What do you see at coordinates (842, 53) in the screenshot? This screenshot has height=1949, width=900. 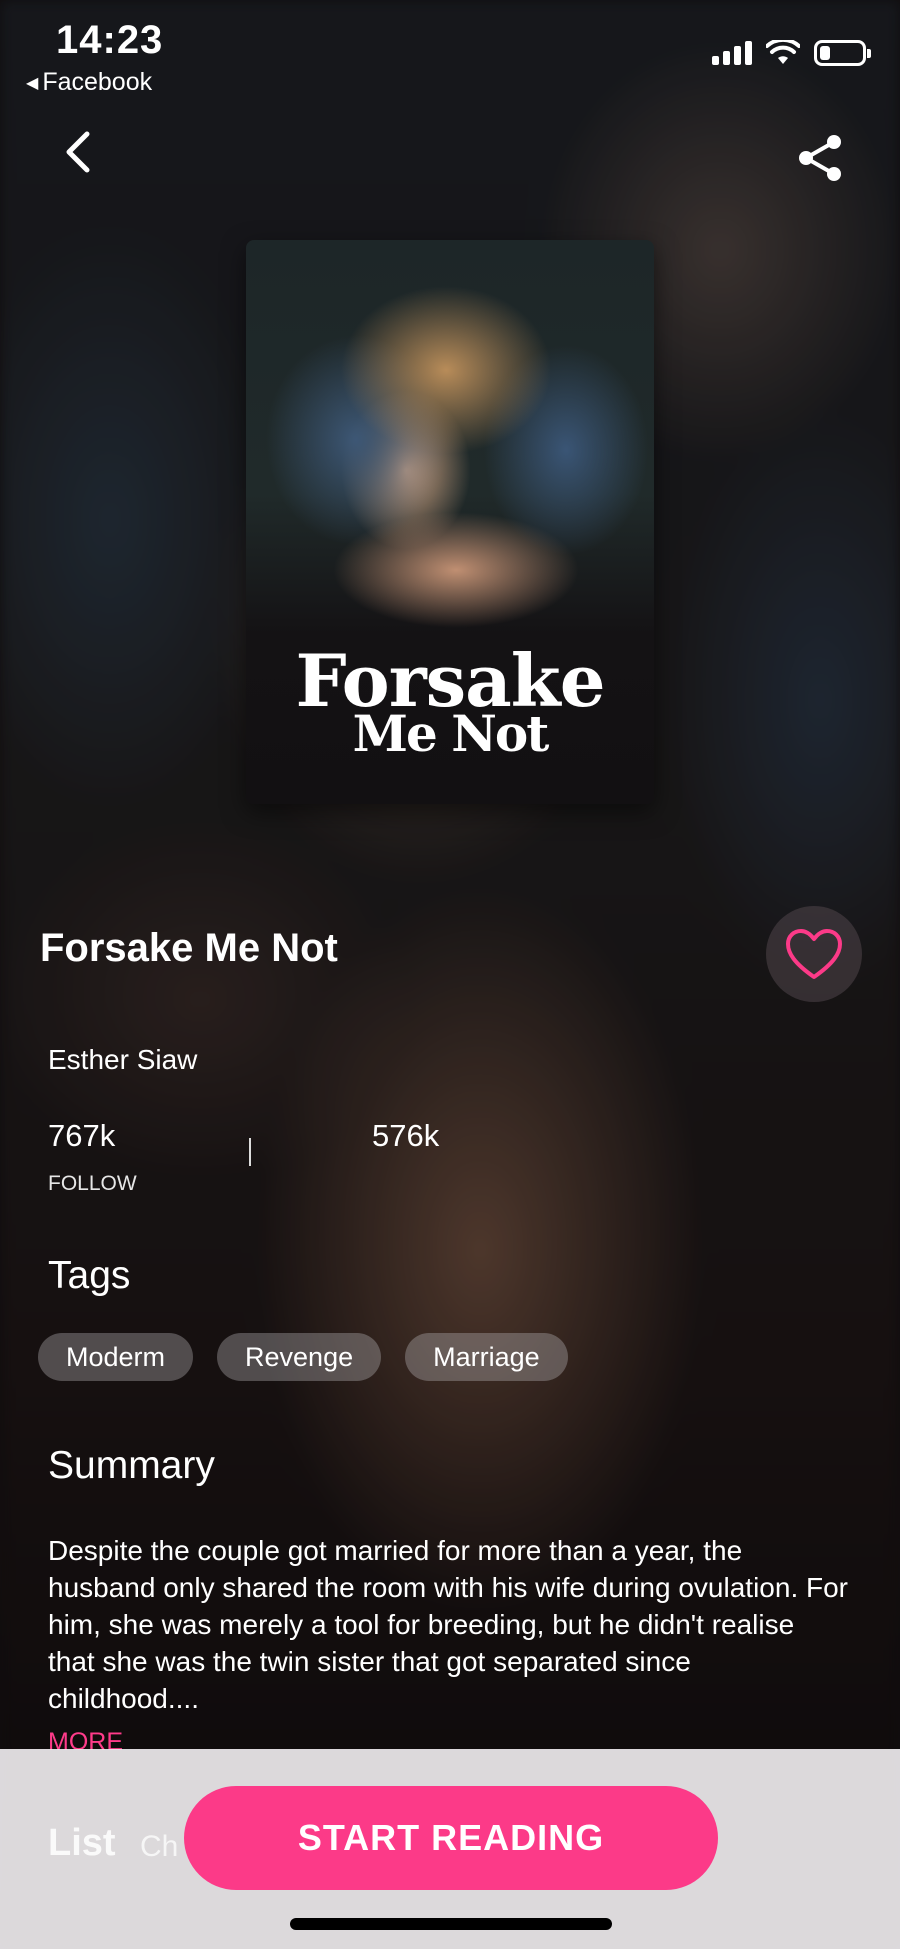 I see `battery-icon` at bounding box center [842, 53].